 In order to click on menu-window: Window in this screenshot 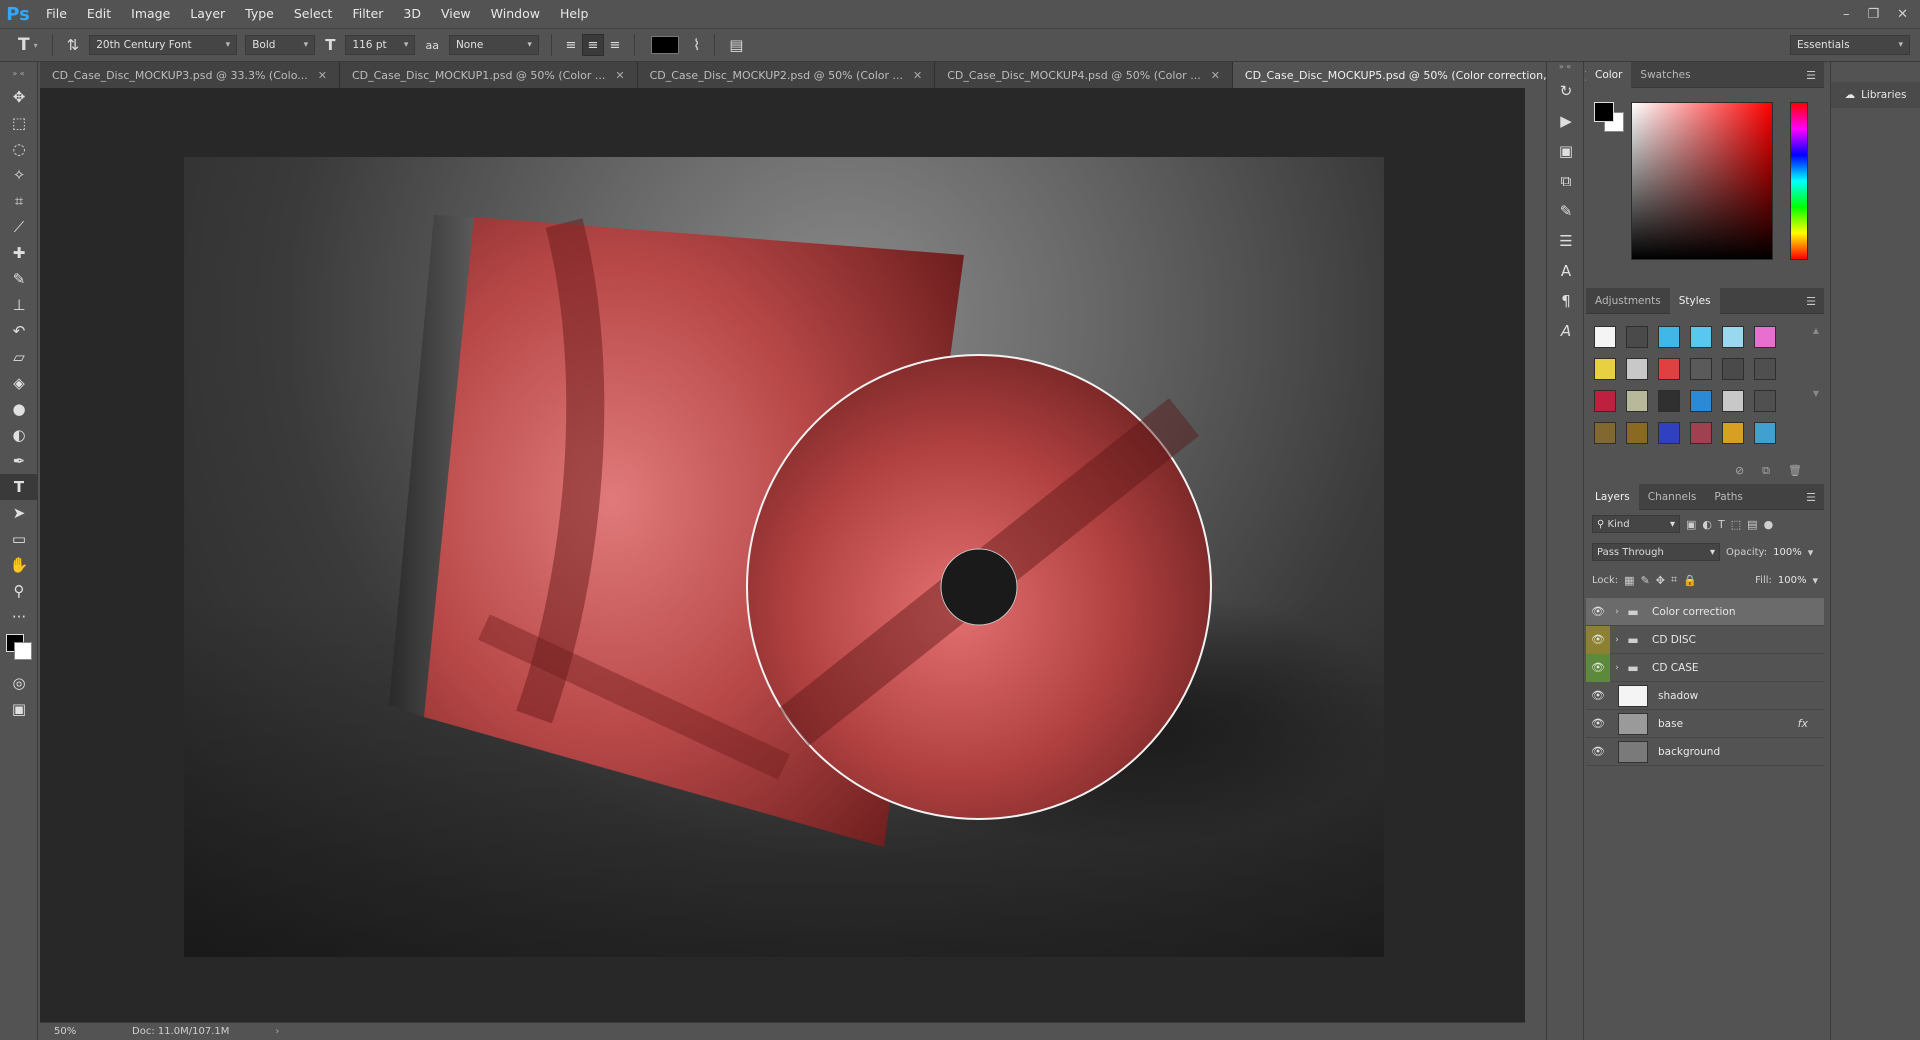, I will do `click(515, 14)`.